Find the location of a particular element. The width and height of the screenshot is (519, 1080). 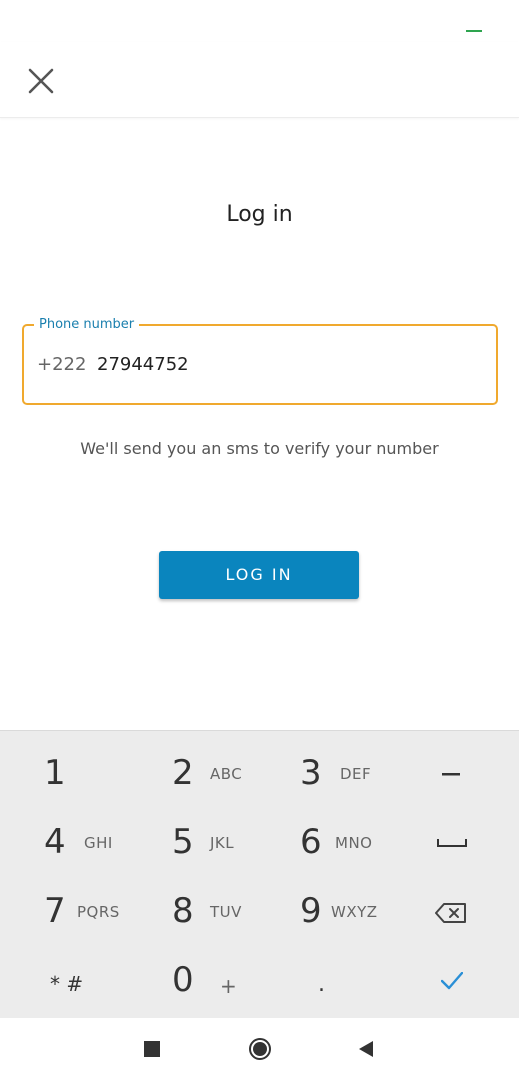

status-bar is located at coordinates (259, 21).